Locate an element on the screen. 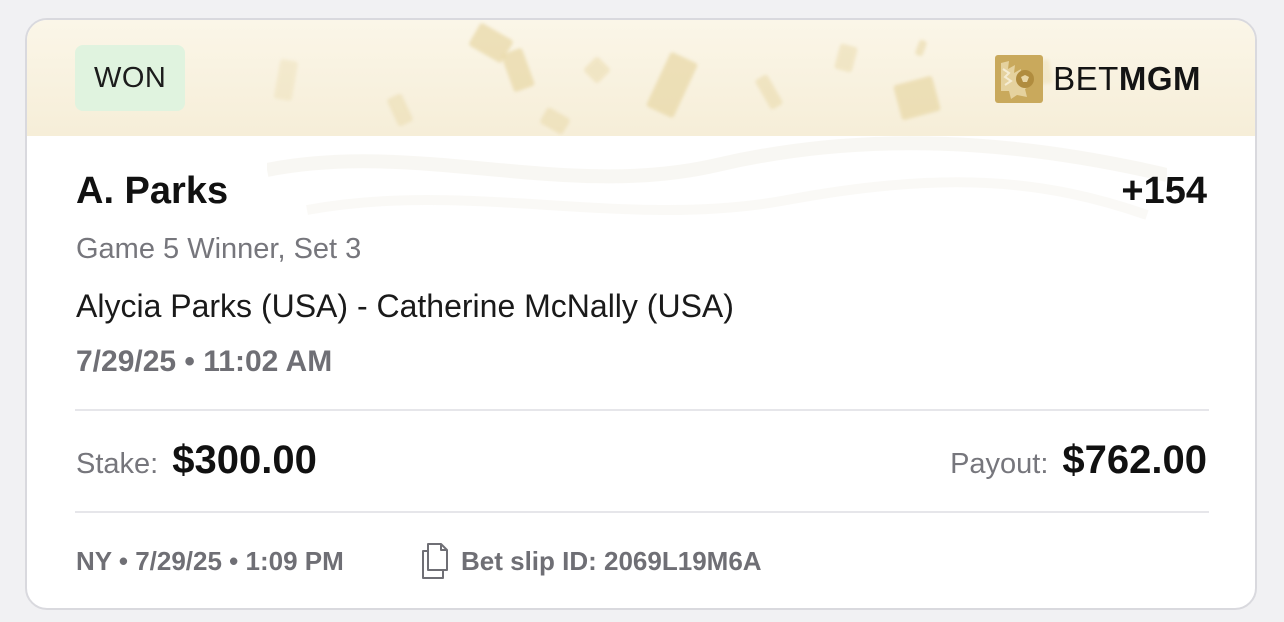 This screenshot has height=622, width=1284. copy-document-icon is located at coordinates (436, 561).